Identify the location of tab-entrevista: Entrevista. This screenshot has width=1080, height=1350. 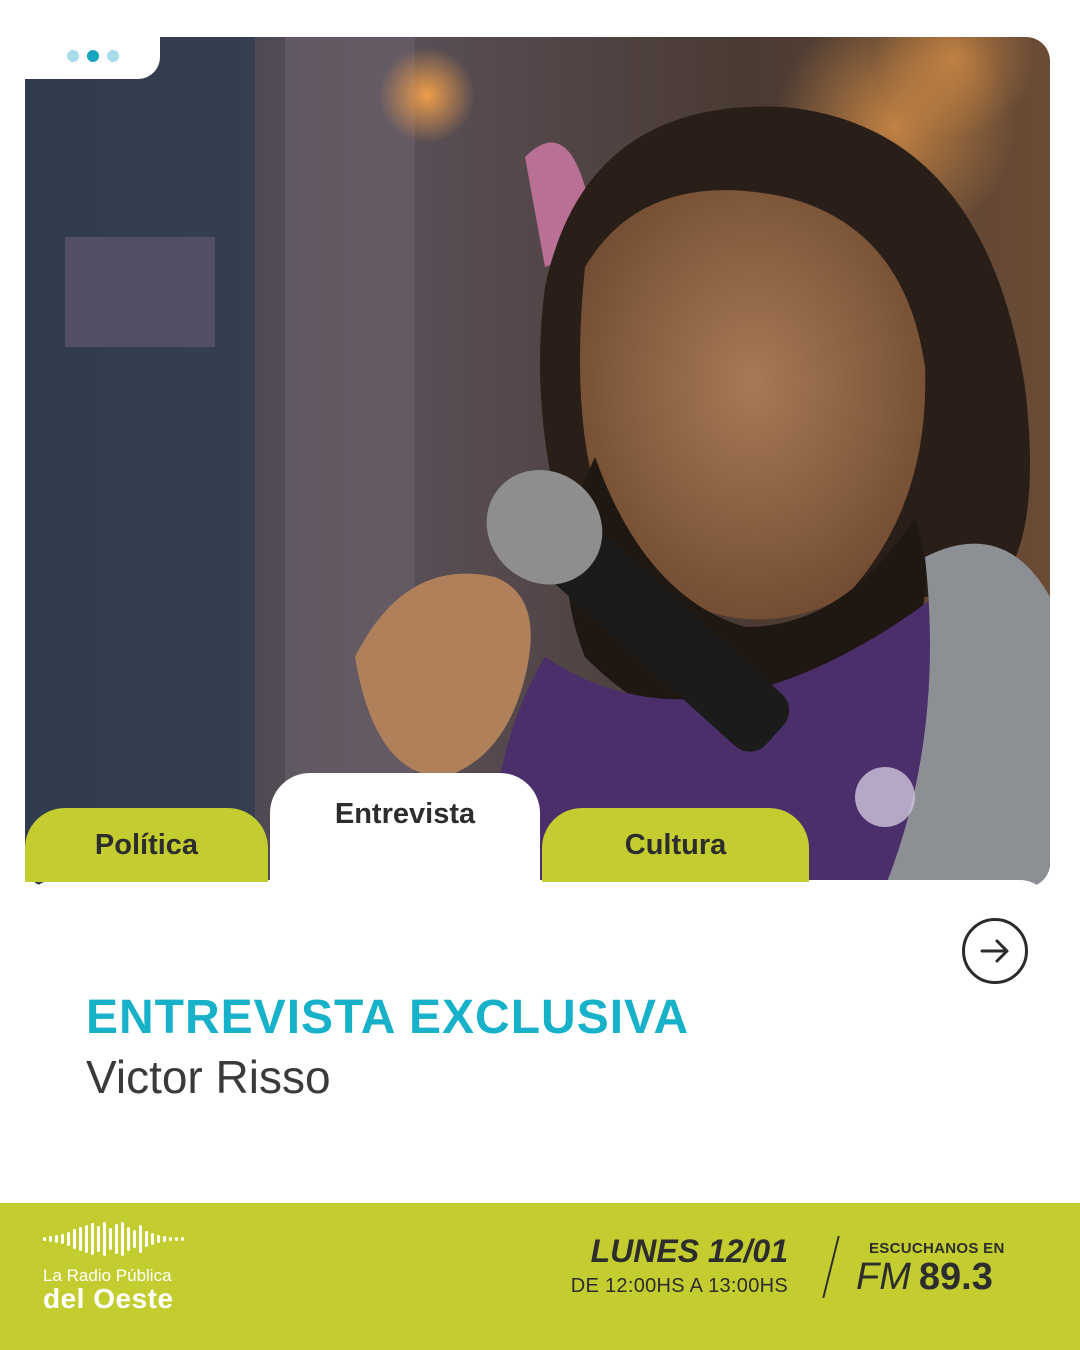
(405, 833).